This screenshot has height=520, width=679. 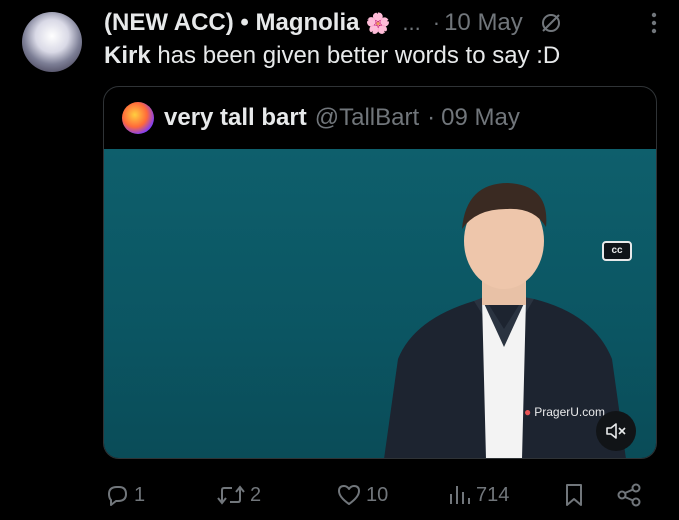 I want to click on tweet-date: 10 May, so click(x=483, y=23).